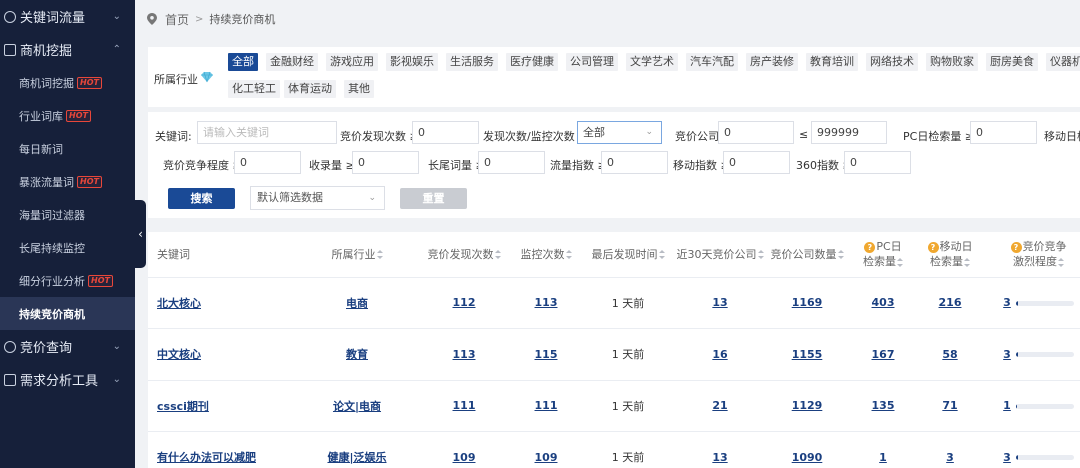  Describe the element at coordinates (1003, 132) in the screenshot. I see `pc-search-input: 0` at that location.